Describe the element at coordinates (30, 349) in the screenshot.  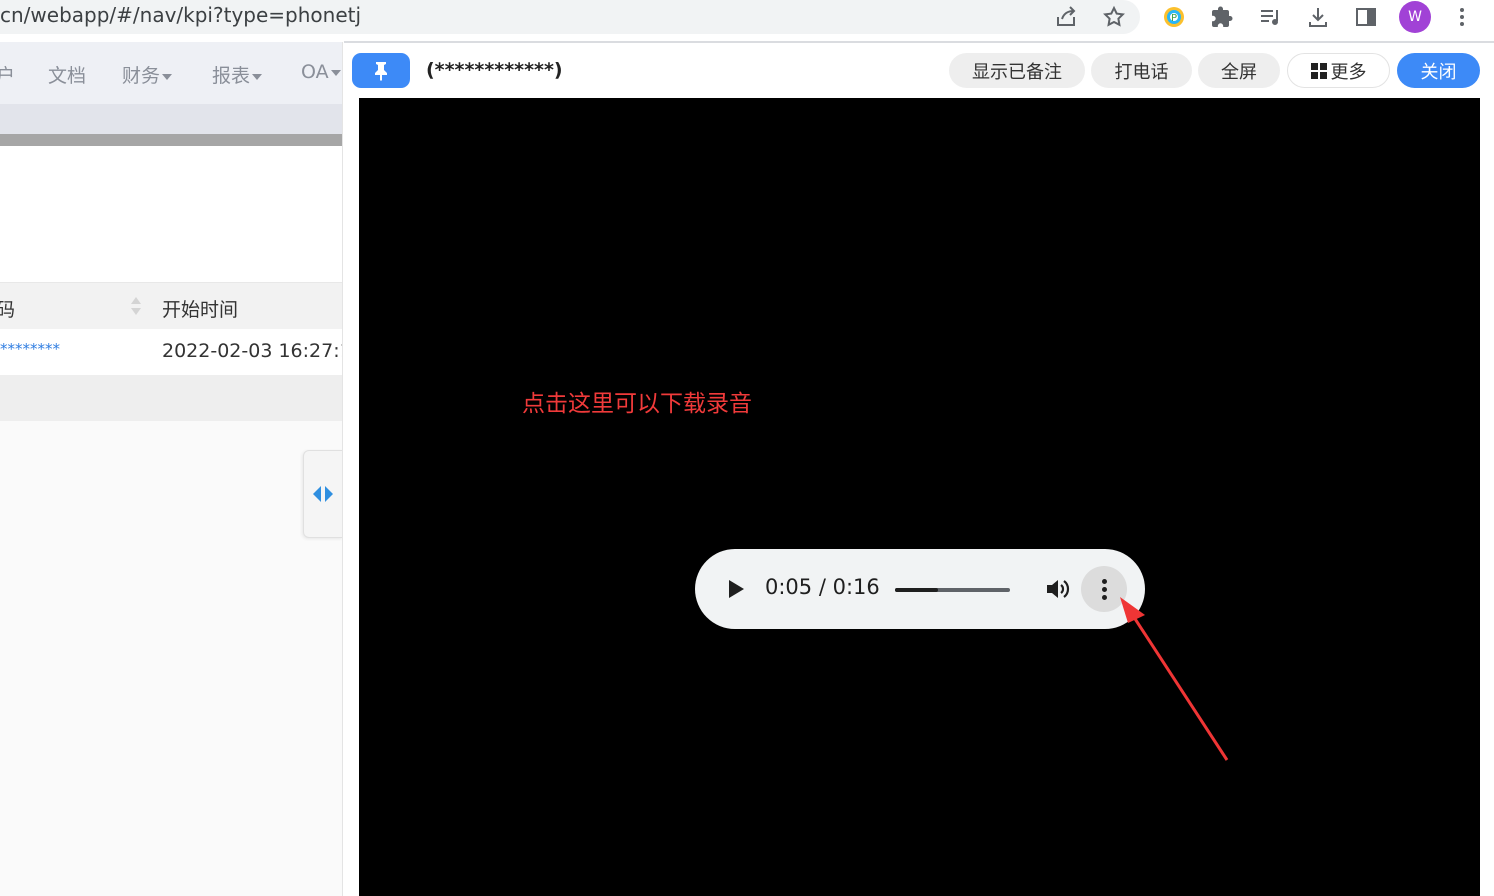
I see `phone-number-link: ********` at that location.